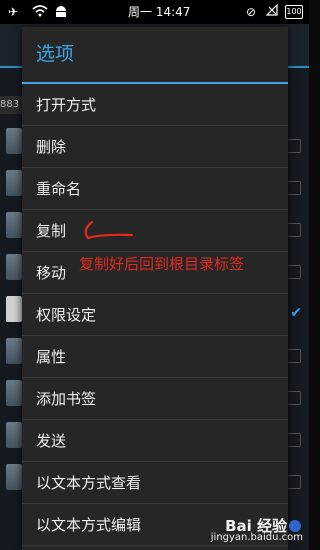 This screenshot has width=320, height=550. What do you see at coordinates (295, 526) in the screenshot?
I see `paw-icon` at bounding box center [295, 526].